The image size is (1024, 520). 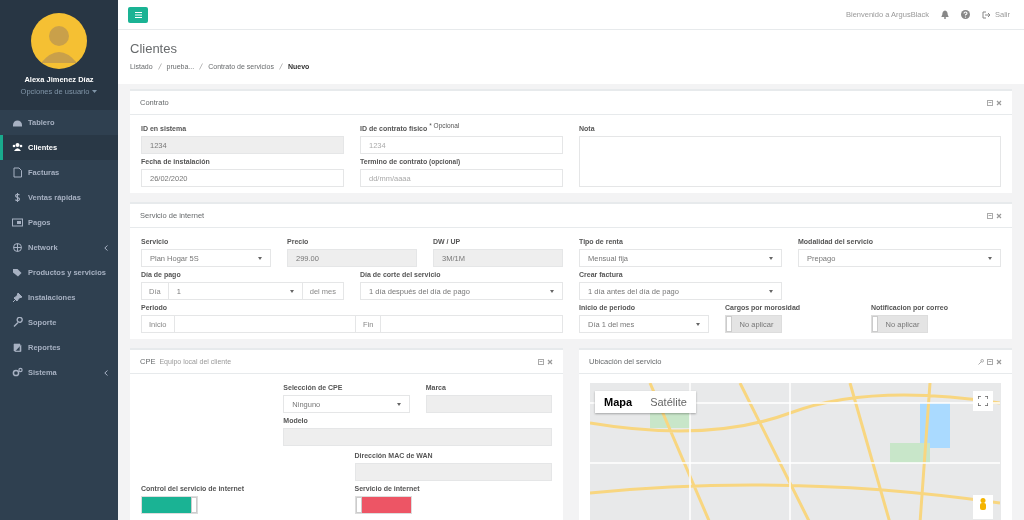 What do you see at coordinates (17, 372) in the screenshot?
I see `gears-icon` at bounding box center [17, 372].